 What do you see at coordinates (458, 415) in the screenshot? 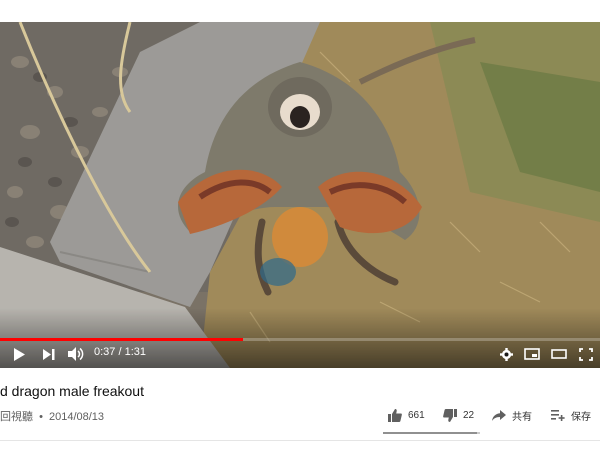
I see `dislike-button: 22` at bounding box center [458, 415].